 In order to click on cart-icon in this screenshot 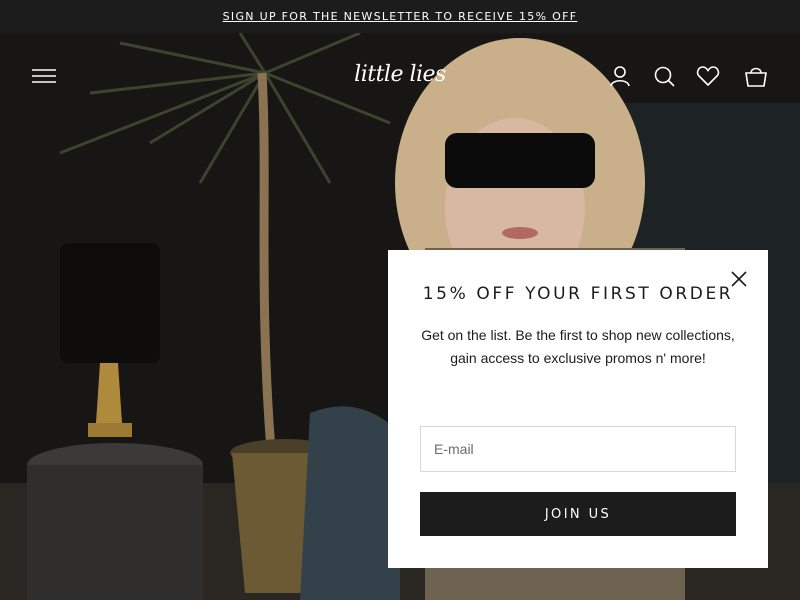, I will do `click(756, 76)`.